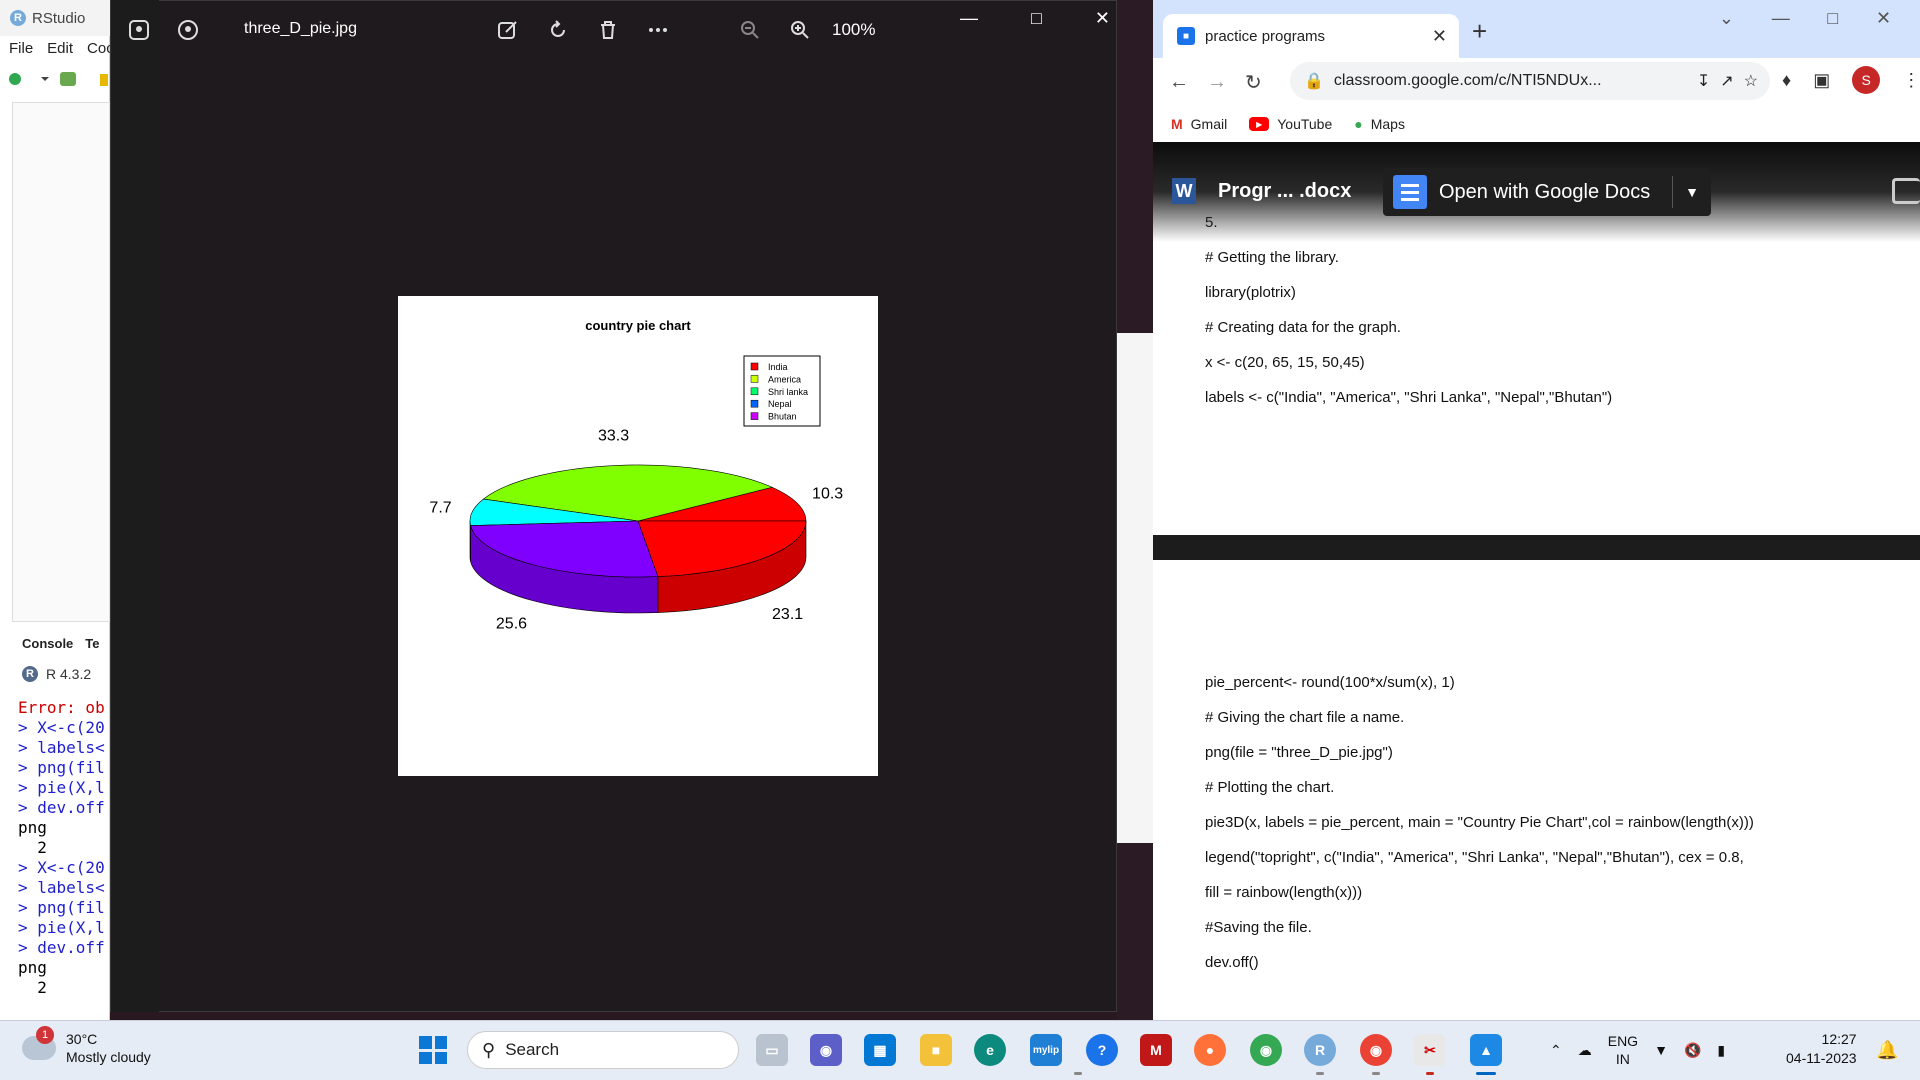 This screenshot has height=1080, width=1920. I want to click on more-icon, so click(658, 30).